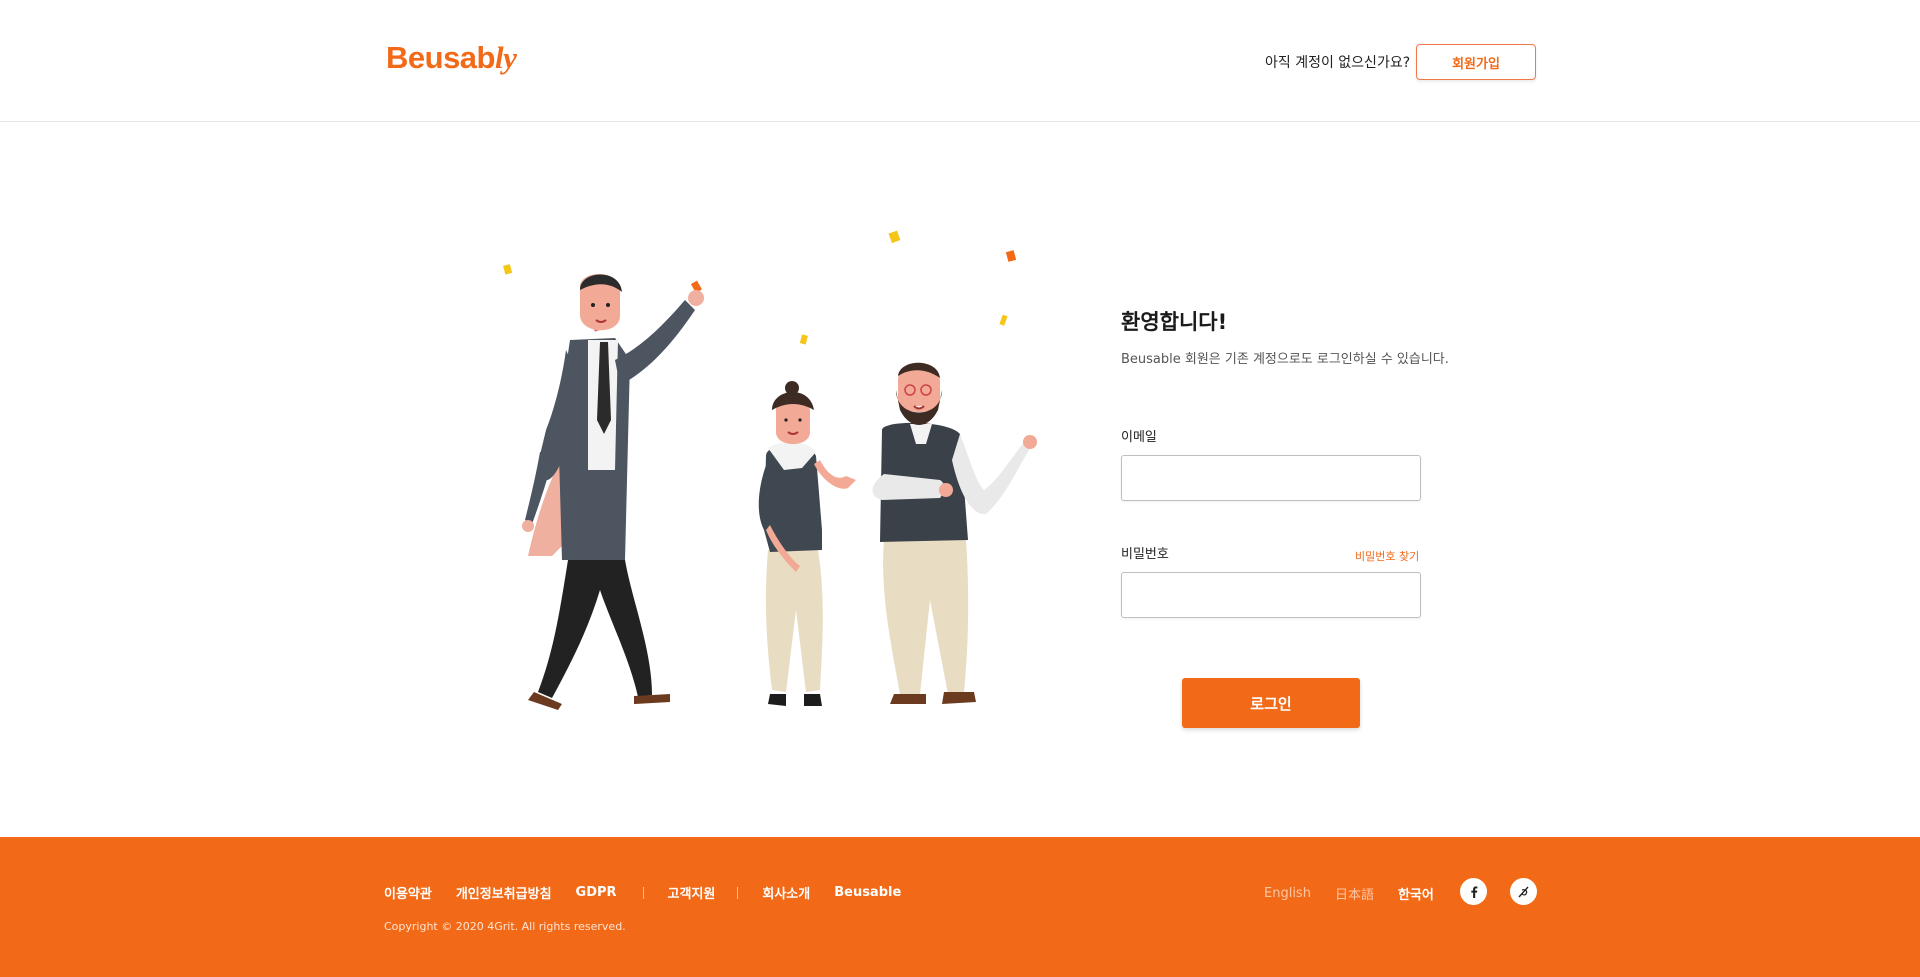  I want to click on login-button: 로그인, so click(1271, 703).